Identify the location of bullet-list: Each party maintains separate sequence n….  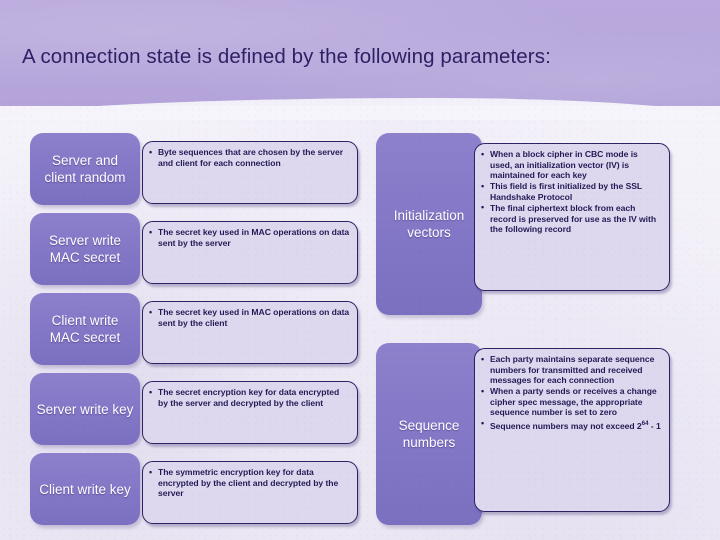
(571, 392).